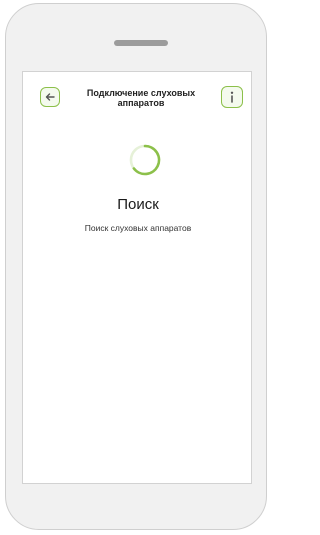 This screenshot has width=320, height=535. What do you see at coordinates (141, 98) in the screenshot?
I see `page-title: Подключение слуховых аппаратов` at bounding box center [141, 98].